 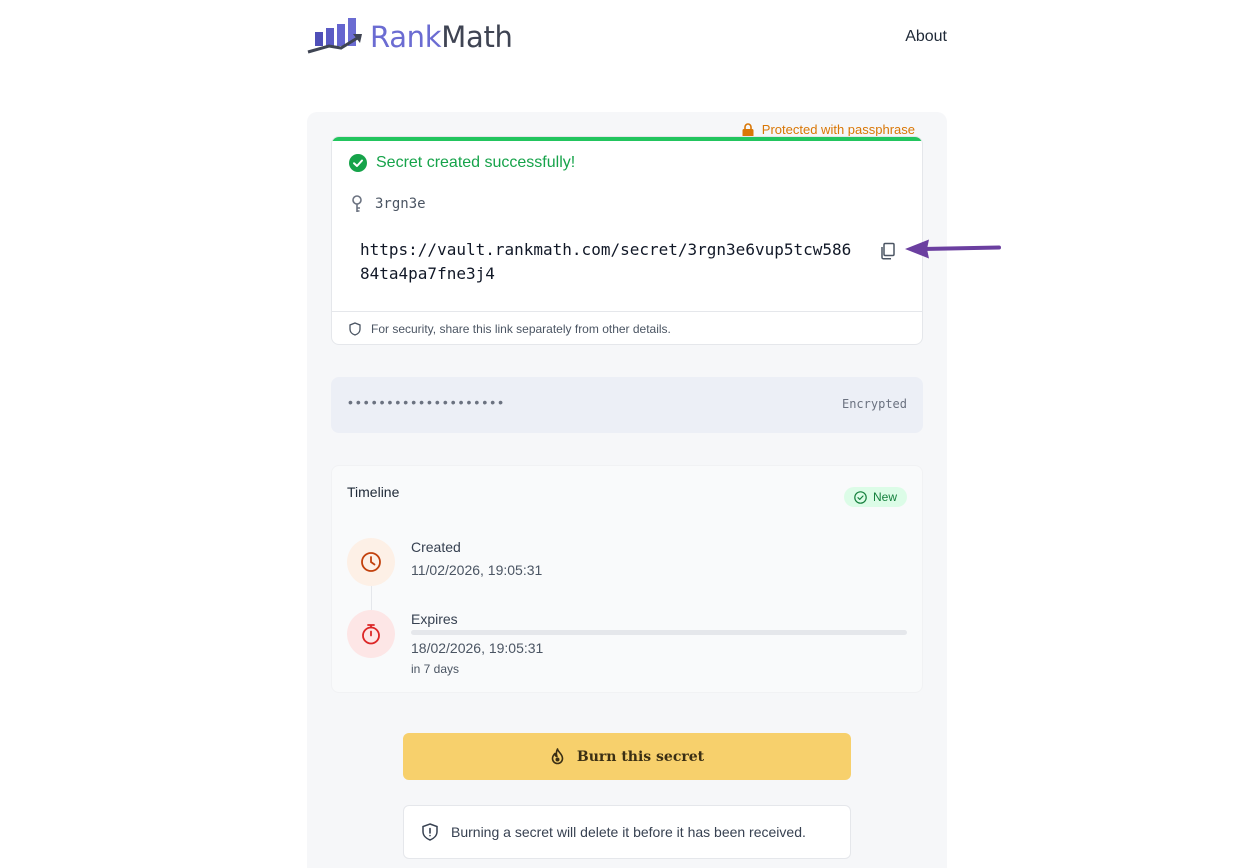 I want to click on burn-secret-button: Burn this secret, so click(x=627, y=756).